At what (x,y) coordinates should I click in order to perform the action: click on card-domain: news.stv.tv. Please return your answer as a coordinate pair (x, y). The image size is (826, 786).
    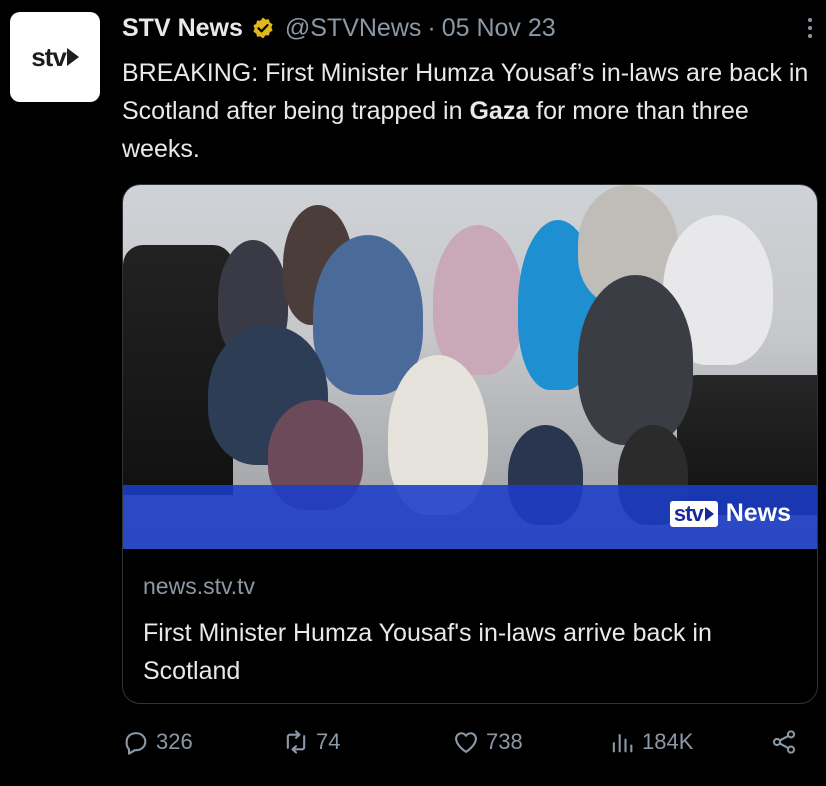
    Looking at the image, I should click on (199, 586).